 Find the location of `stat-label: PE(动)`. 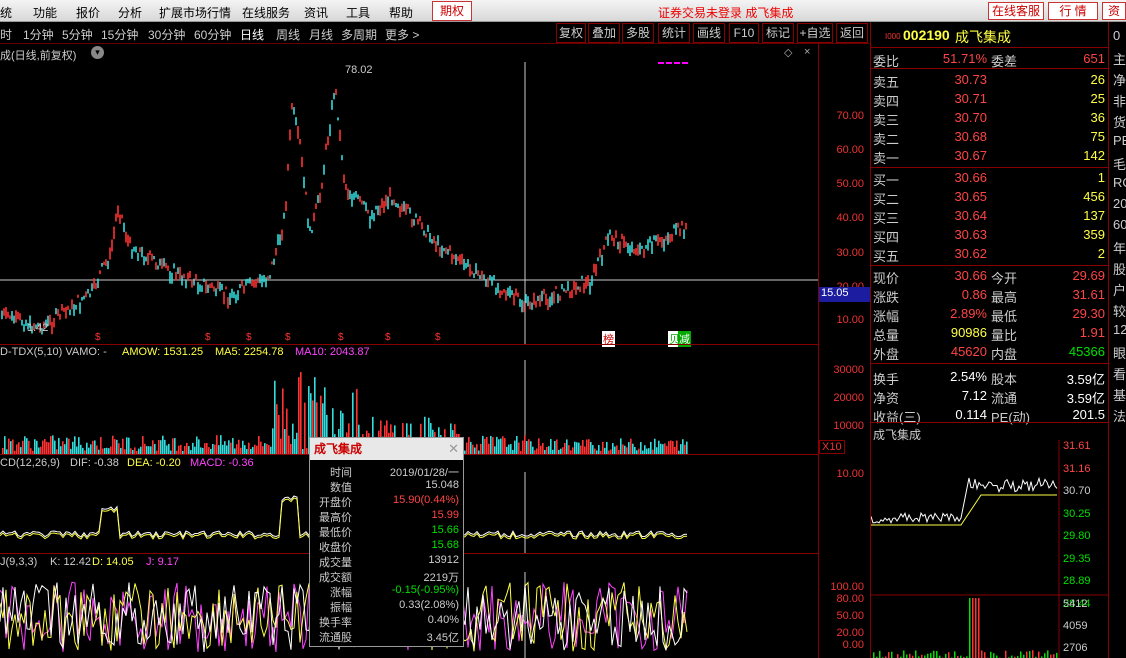

stat-label: PE(动) is located at coordinates (1011, 417).